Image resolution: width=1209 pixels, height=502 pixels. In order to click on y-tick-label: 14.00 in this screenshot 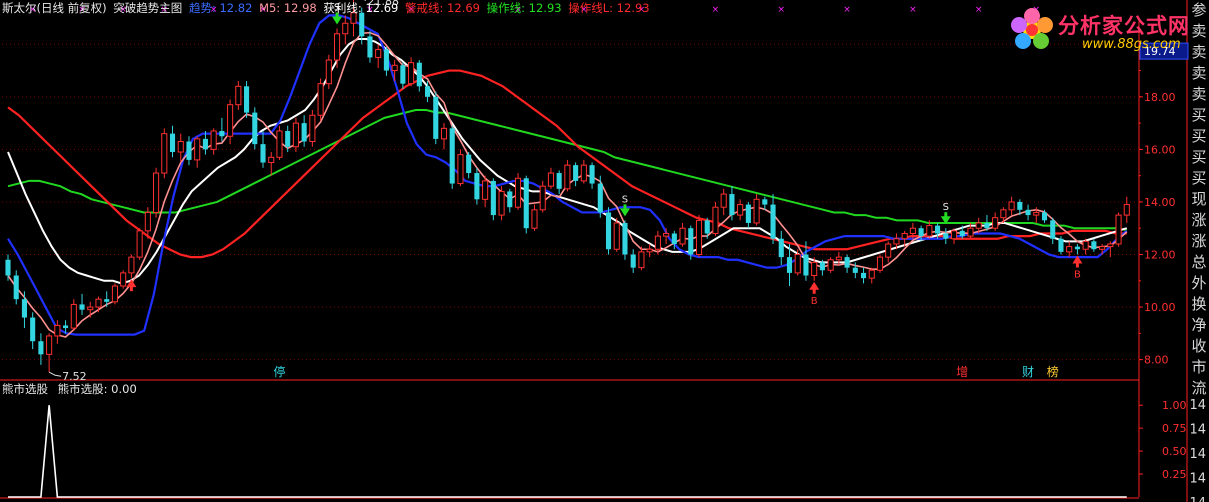, I will do `click(1160, 202)`.